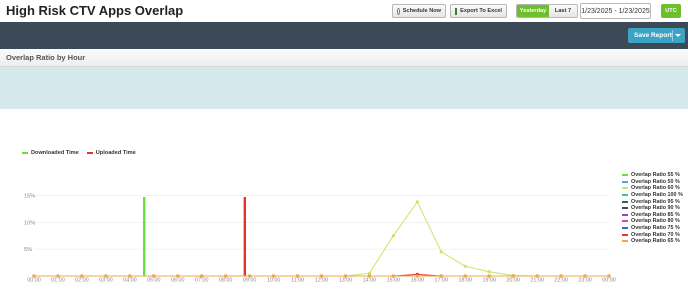 The width and height of the screenshot is (688, 289). Describe the element at coordinates (297, 281) in the screenshot. I see `x-tick-label: 11:00` at that location.